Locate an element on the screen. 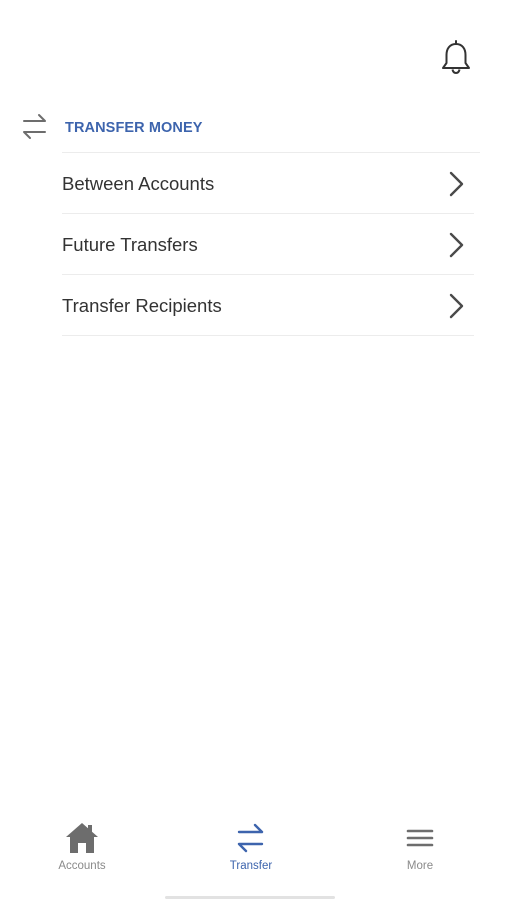 Image resolution: width=507 pixels, height=900 pixels. home-indicator is located at coordinates (250, 897).